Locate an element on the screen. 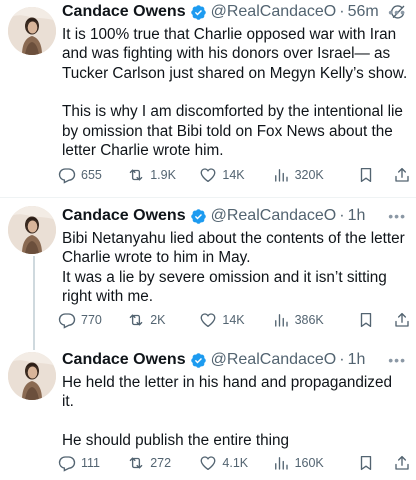  timestamp: 56m is located at coordinates (363, 12).